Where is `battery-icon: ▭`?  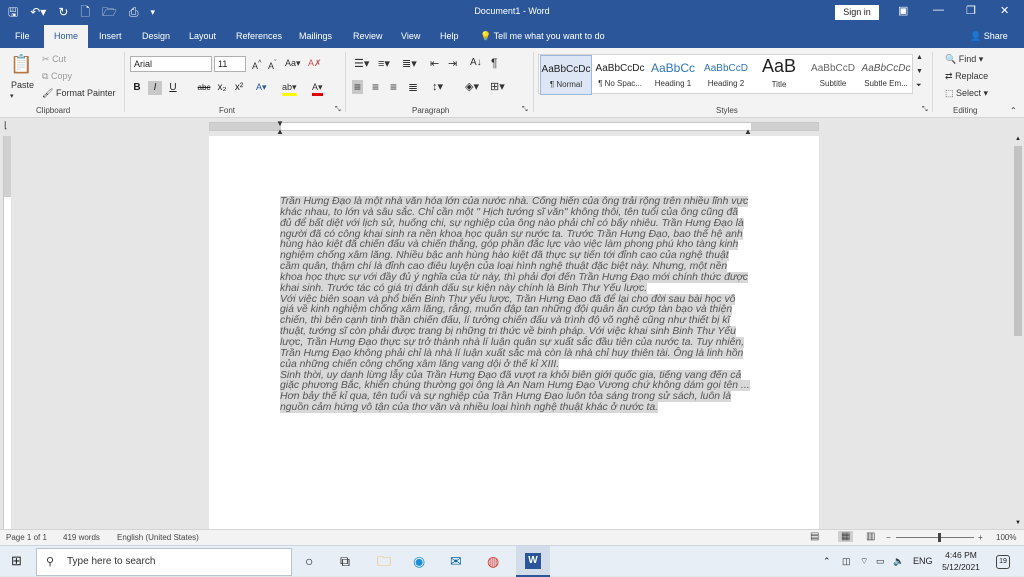
battery-icon: ▭ is located at coordinates (880, 561).